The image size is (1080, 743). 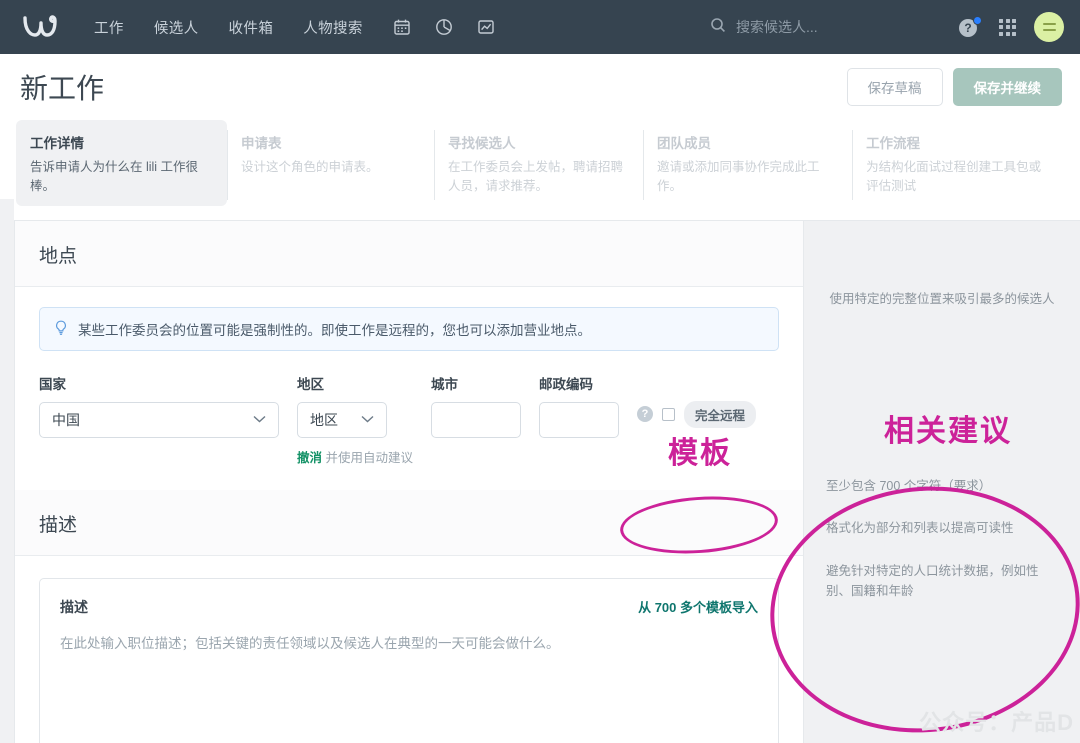 What do you see at coordinates (251, 27) in the screenshot?
I see `nav-inbox: 收件箱` at bounding box center [251, 27].